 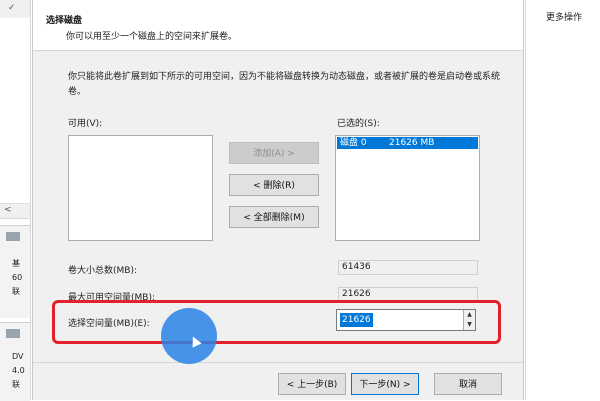 What do you see at coordinates (358, 124) in the screenshot?
I see `selected-label: 已选的(S):` at bounding box center [358, 124].